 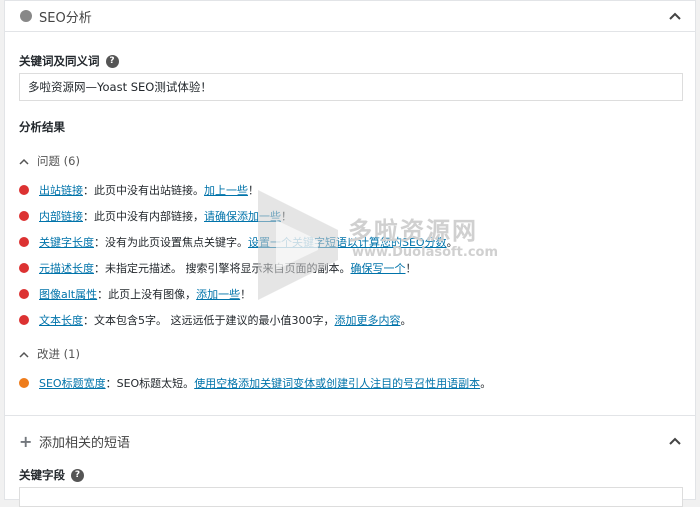 I want to click on image-alt-link: 图像alt属性, so click(x=68, y=294).